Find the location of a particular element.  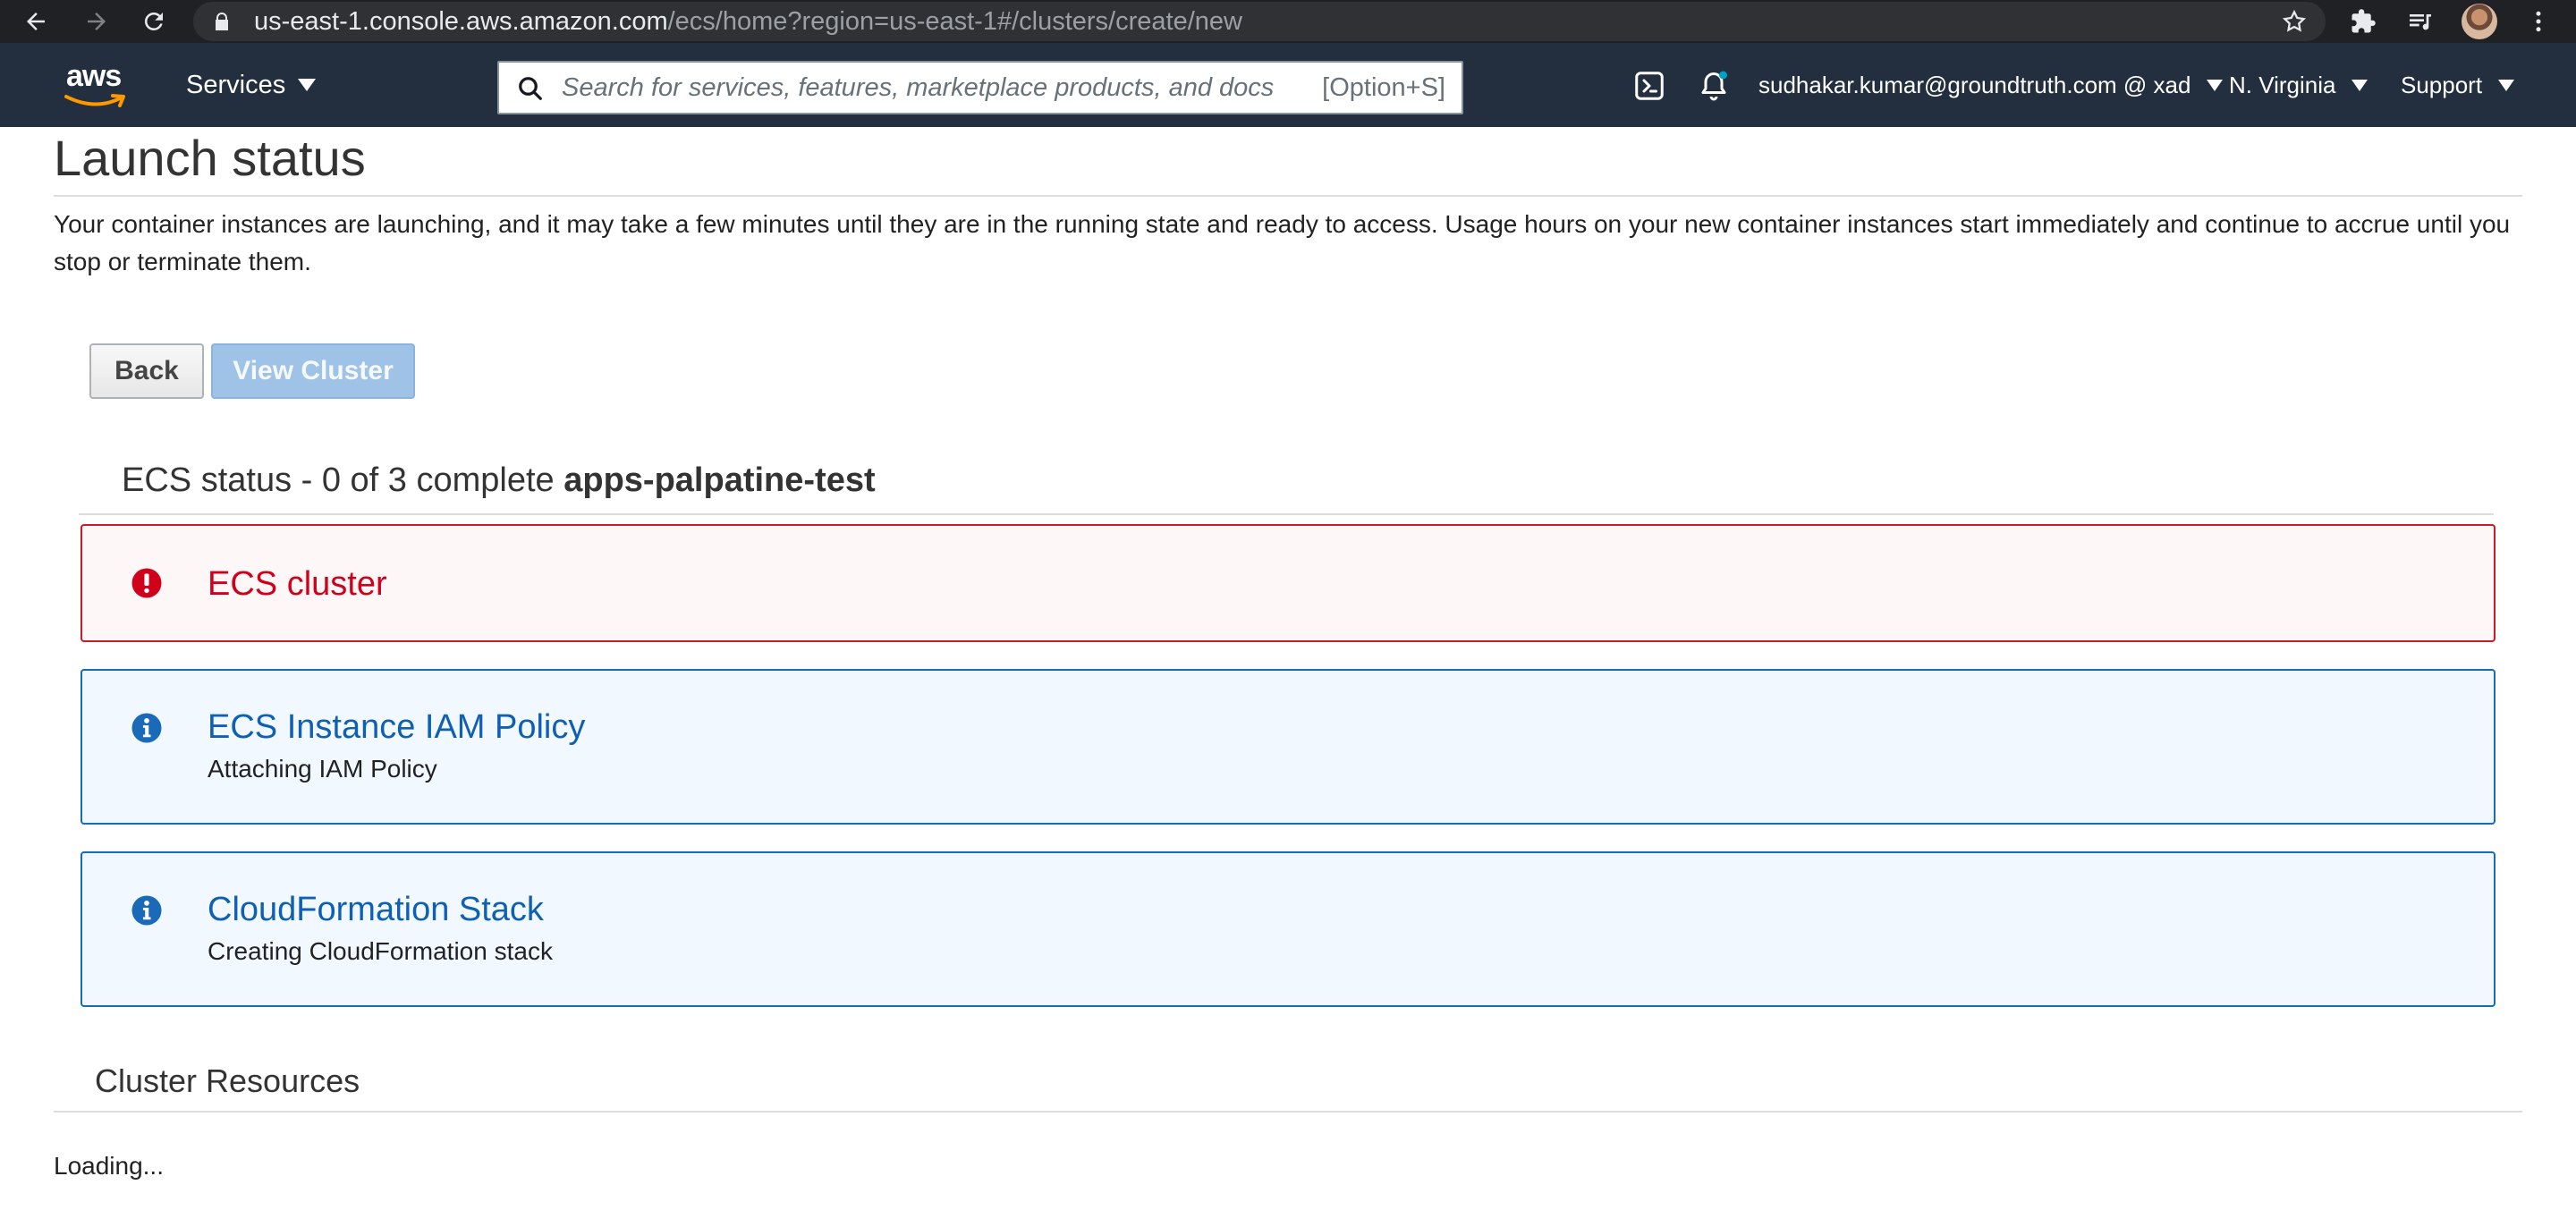

region-label: N. Virginia is located at coordinates (2282, 84).